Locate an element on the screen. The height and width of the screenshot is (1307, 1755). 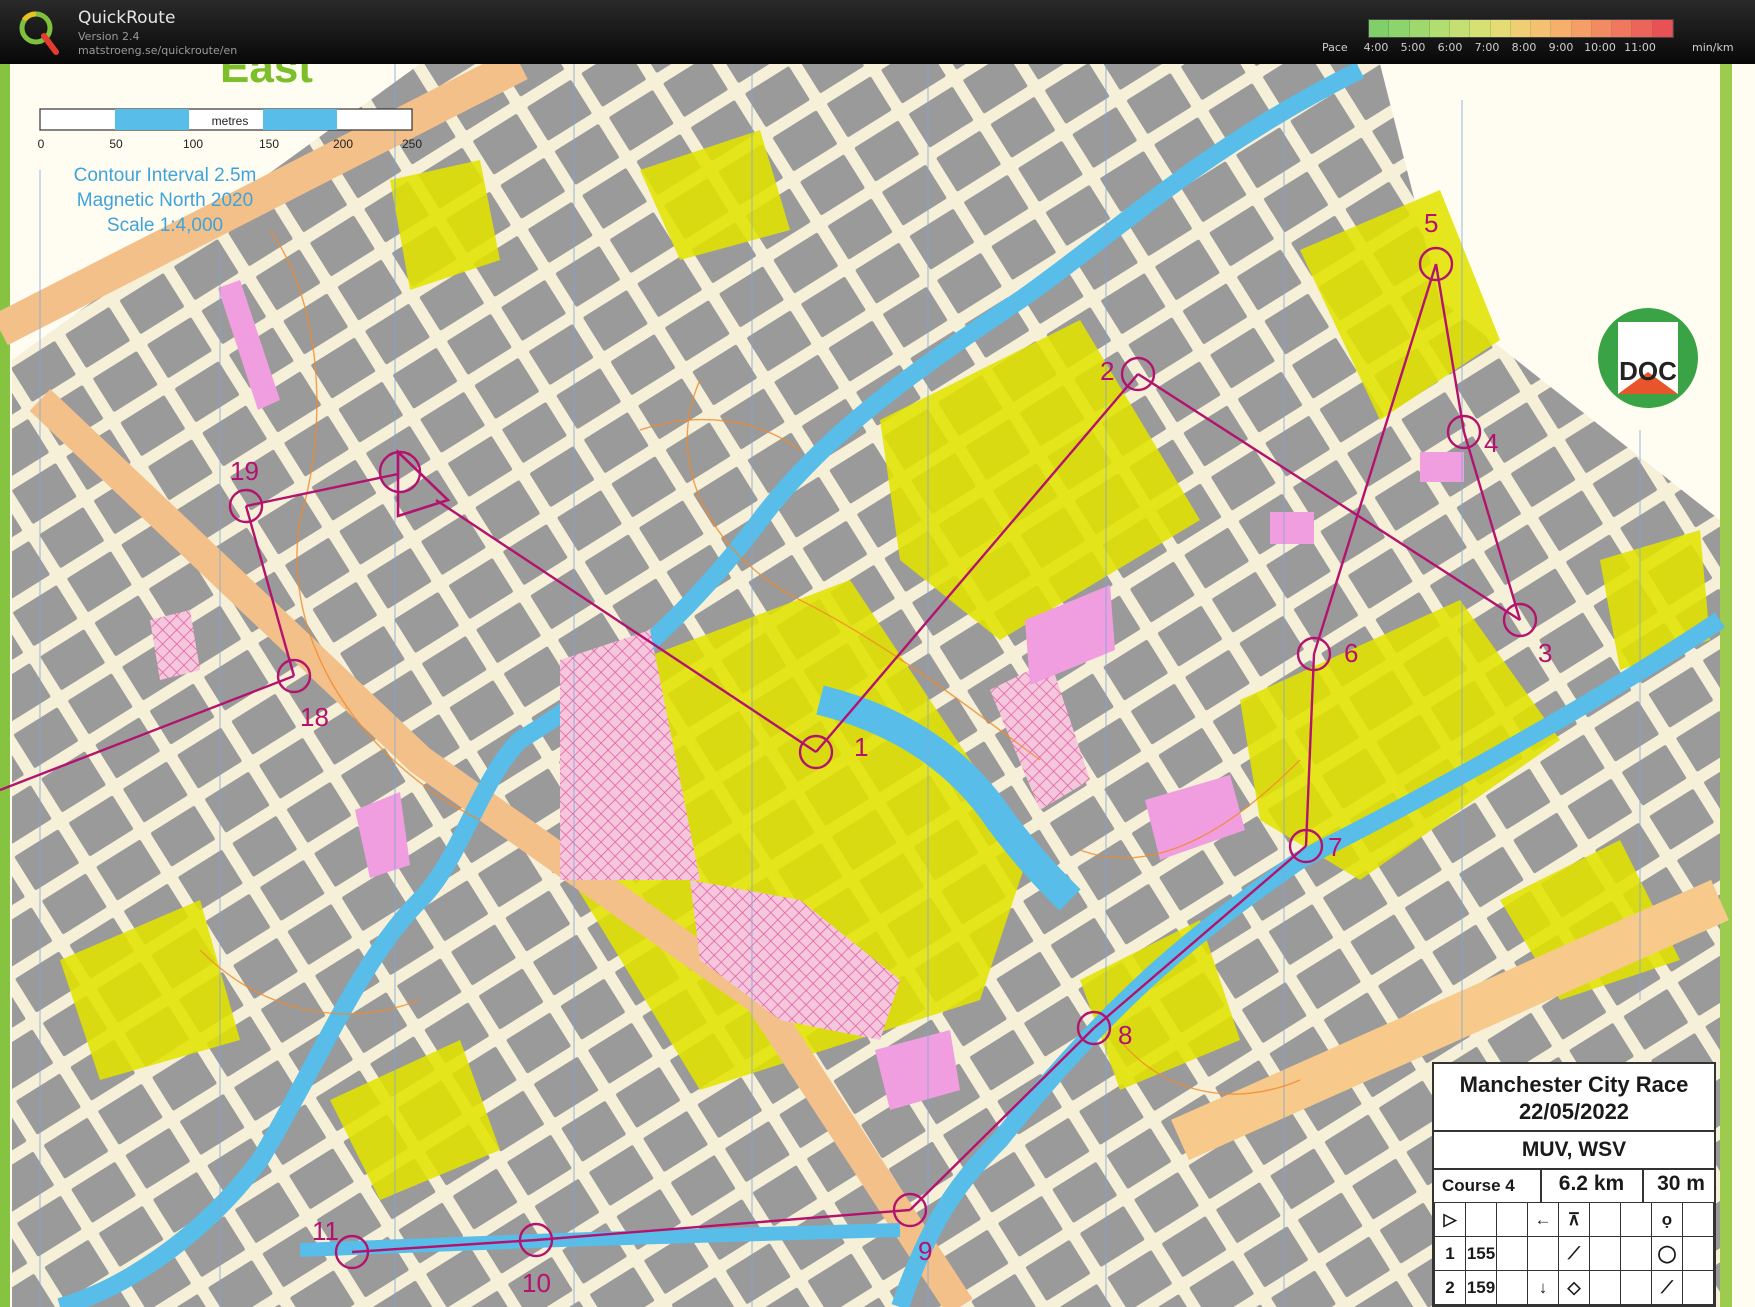
control-number: 9 is located at coordinates (925, 1251).